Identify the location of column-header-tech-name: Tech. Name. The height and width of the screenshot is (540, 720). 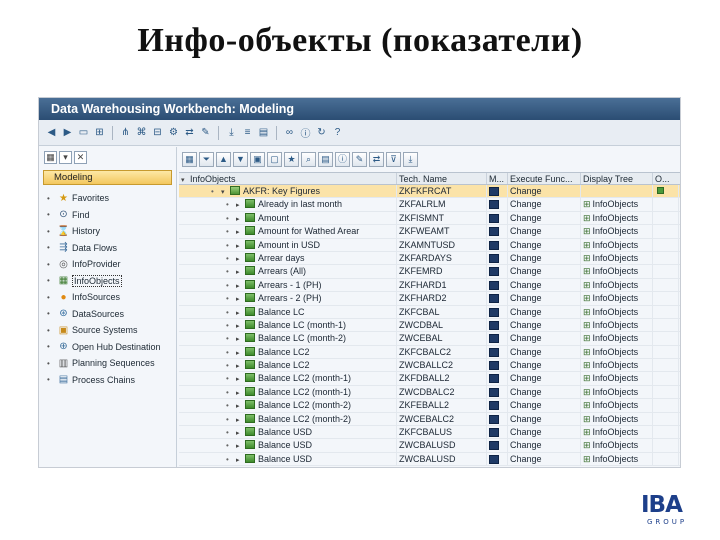
(442, 178).